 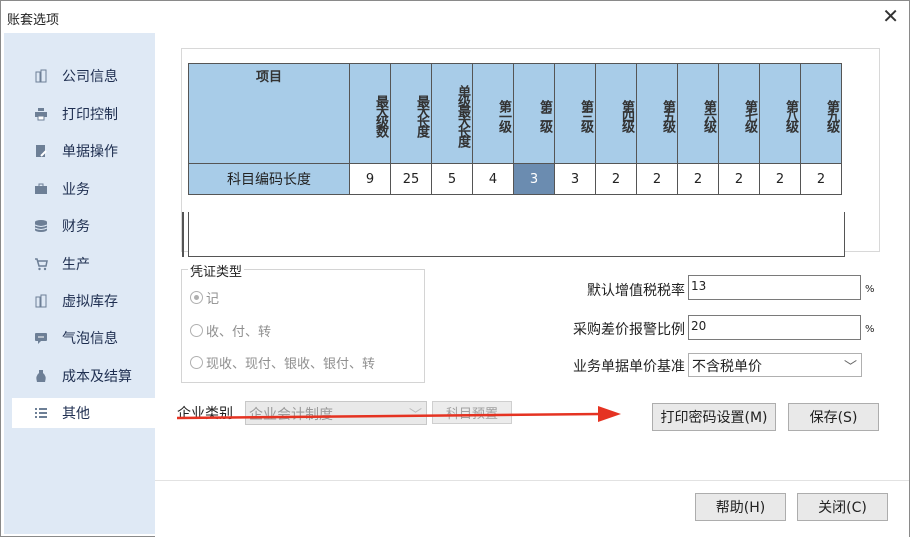 I want to click on sidebar-item-label: 其他, so click(x=76, y=414).